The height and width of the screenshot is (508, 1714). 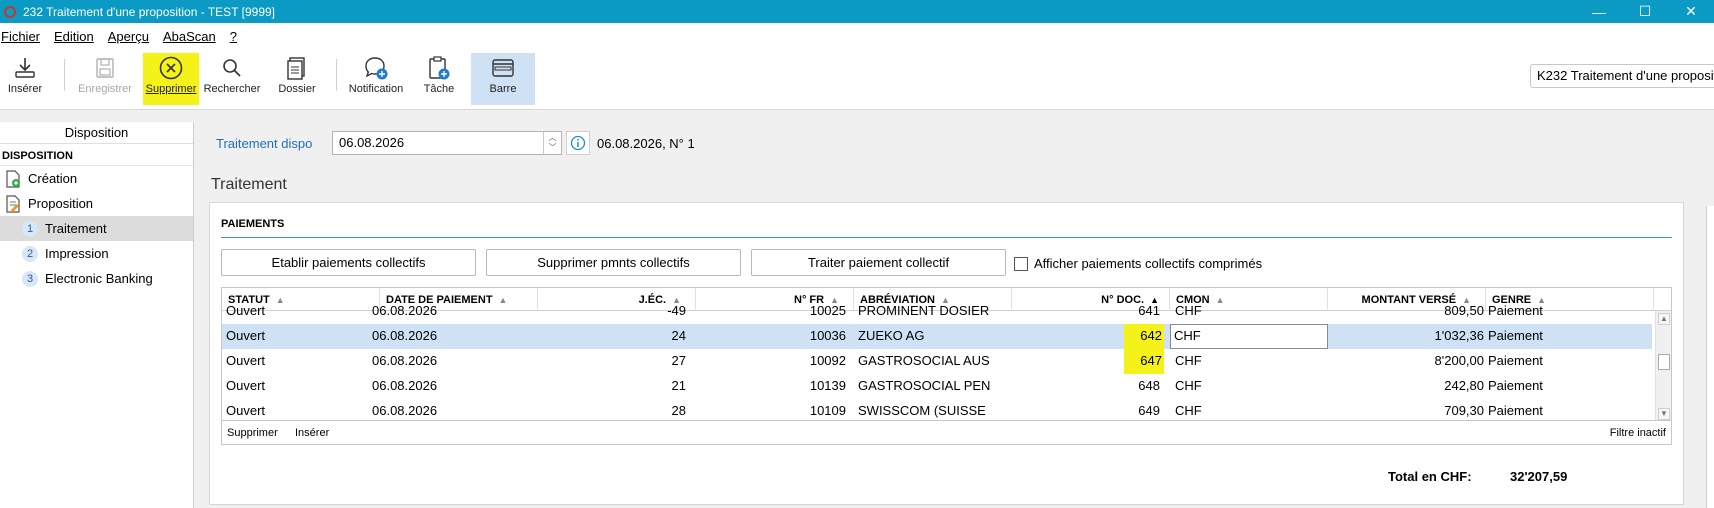 I want to click on notification-bubble-icon, so click(x=376, y=68).